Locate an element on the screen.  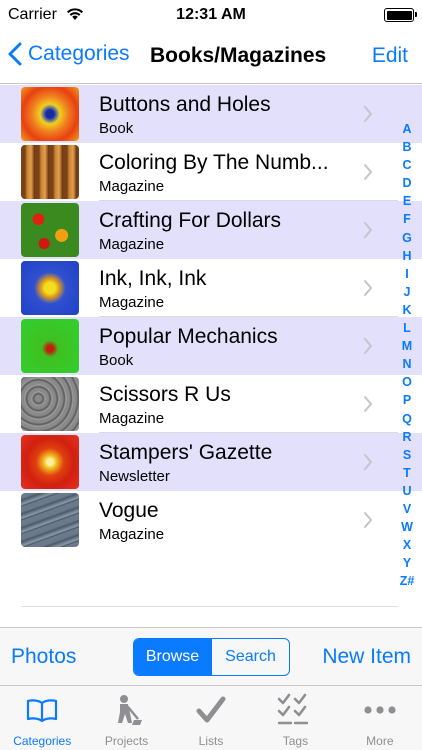
status-bar: Carrier 12:31 AM is located at coordinates (211, 15).